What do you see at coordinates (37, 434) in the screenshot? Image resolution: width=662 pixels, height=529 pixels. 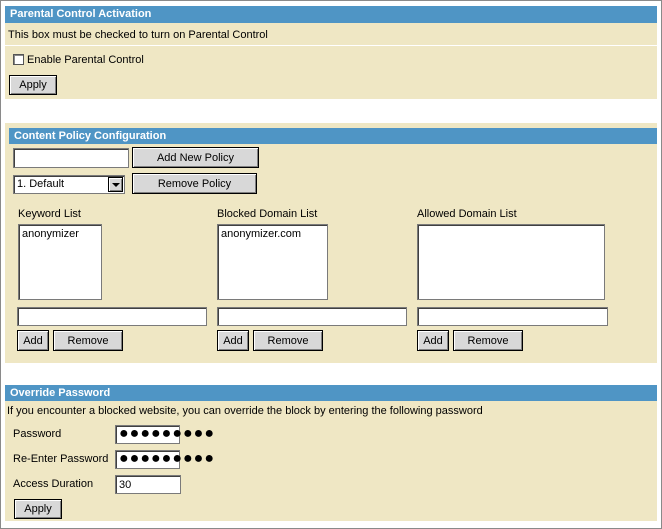 I see `password-label: Password` at bounding box center [37, 434].